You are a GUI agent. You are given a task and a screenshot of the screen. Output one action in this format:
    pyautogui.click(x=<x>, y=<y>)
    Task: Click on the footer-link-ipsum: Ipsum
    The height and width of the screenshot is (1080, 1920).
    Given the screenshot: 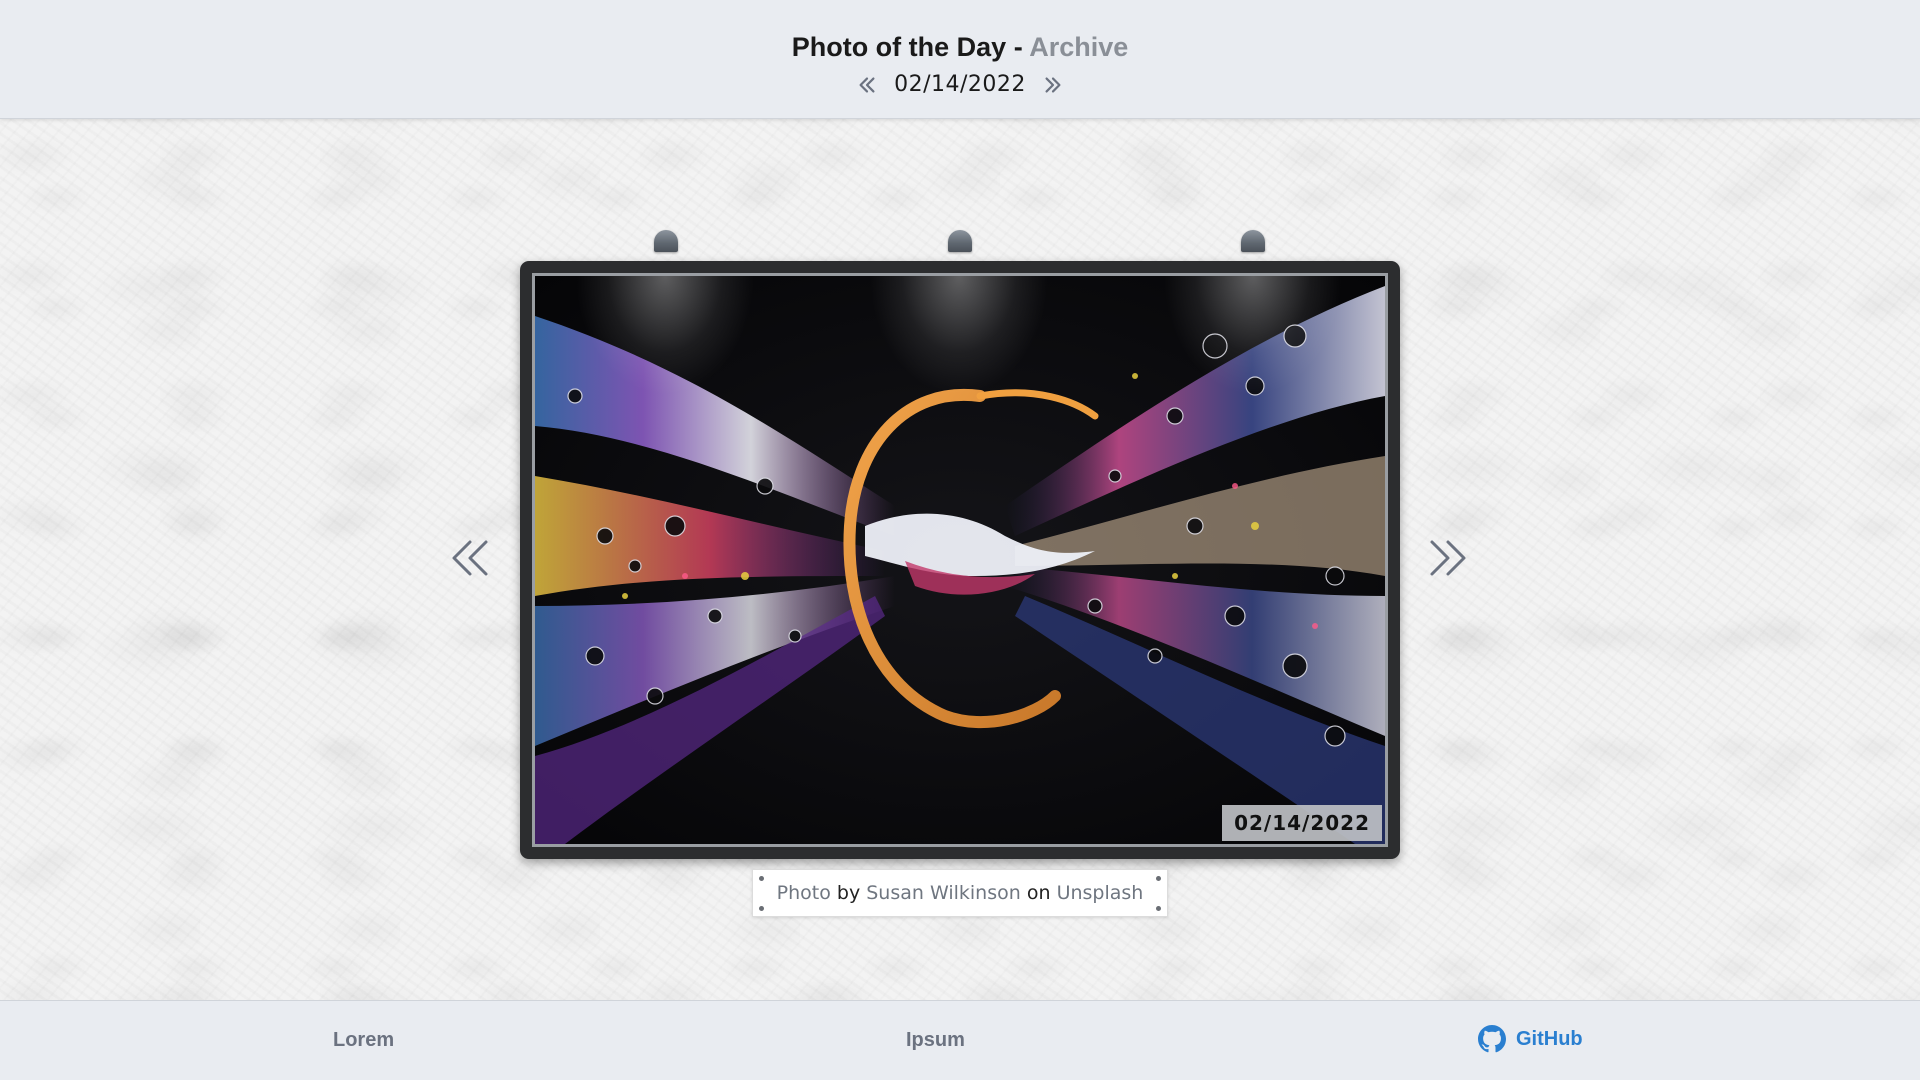 What is the action you would take?
    pyautogui.click(x=935, y=1040)
    